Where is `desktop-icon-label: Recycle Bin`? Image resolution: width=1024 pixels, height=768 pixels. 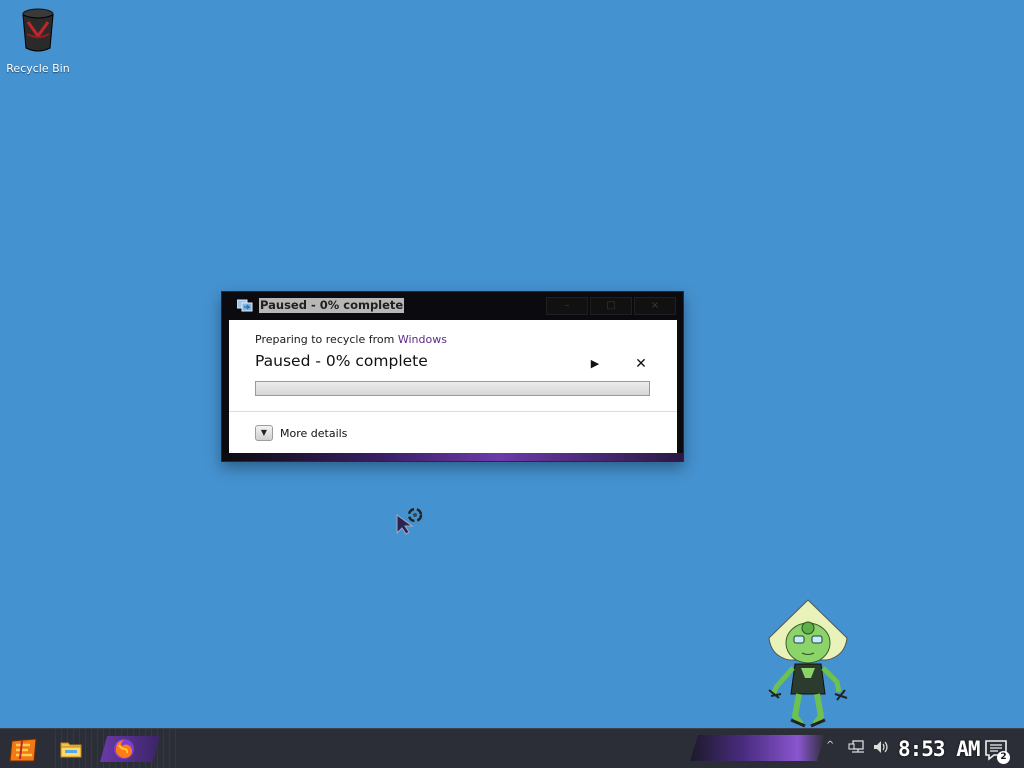 desktop-icon-label: Recycle Bin is located at coordinates (38, 68).